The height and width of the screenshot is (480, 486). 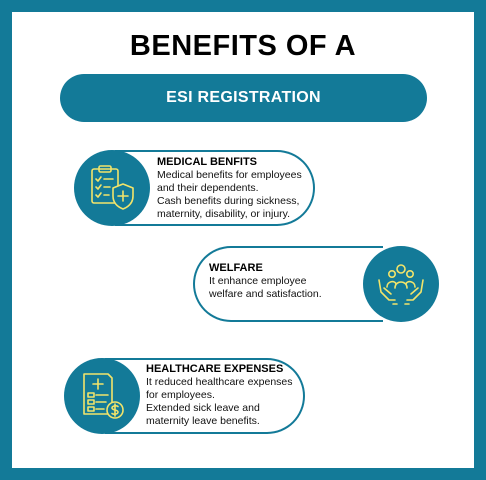 What do you see at coordinates (180, 395) in the screenshot?
I see `card-healthcare-line: for employees.` at bounding box center [180, 395].